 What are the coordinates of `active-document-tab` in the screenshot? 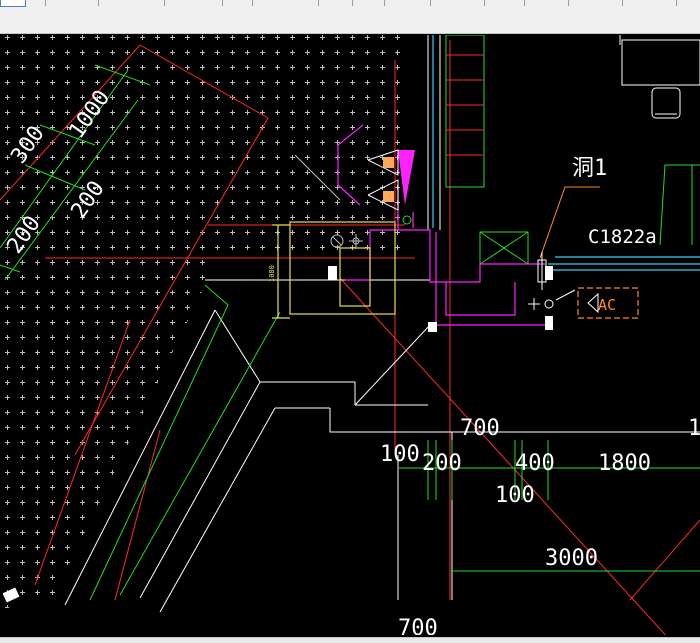 It's located at (13, 3).